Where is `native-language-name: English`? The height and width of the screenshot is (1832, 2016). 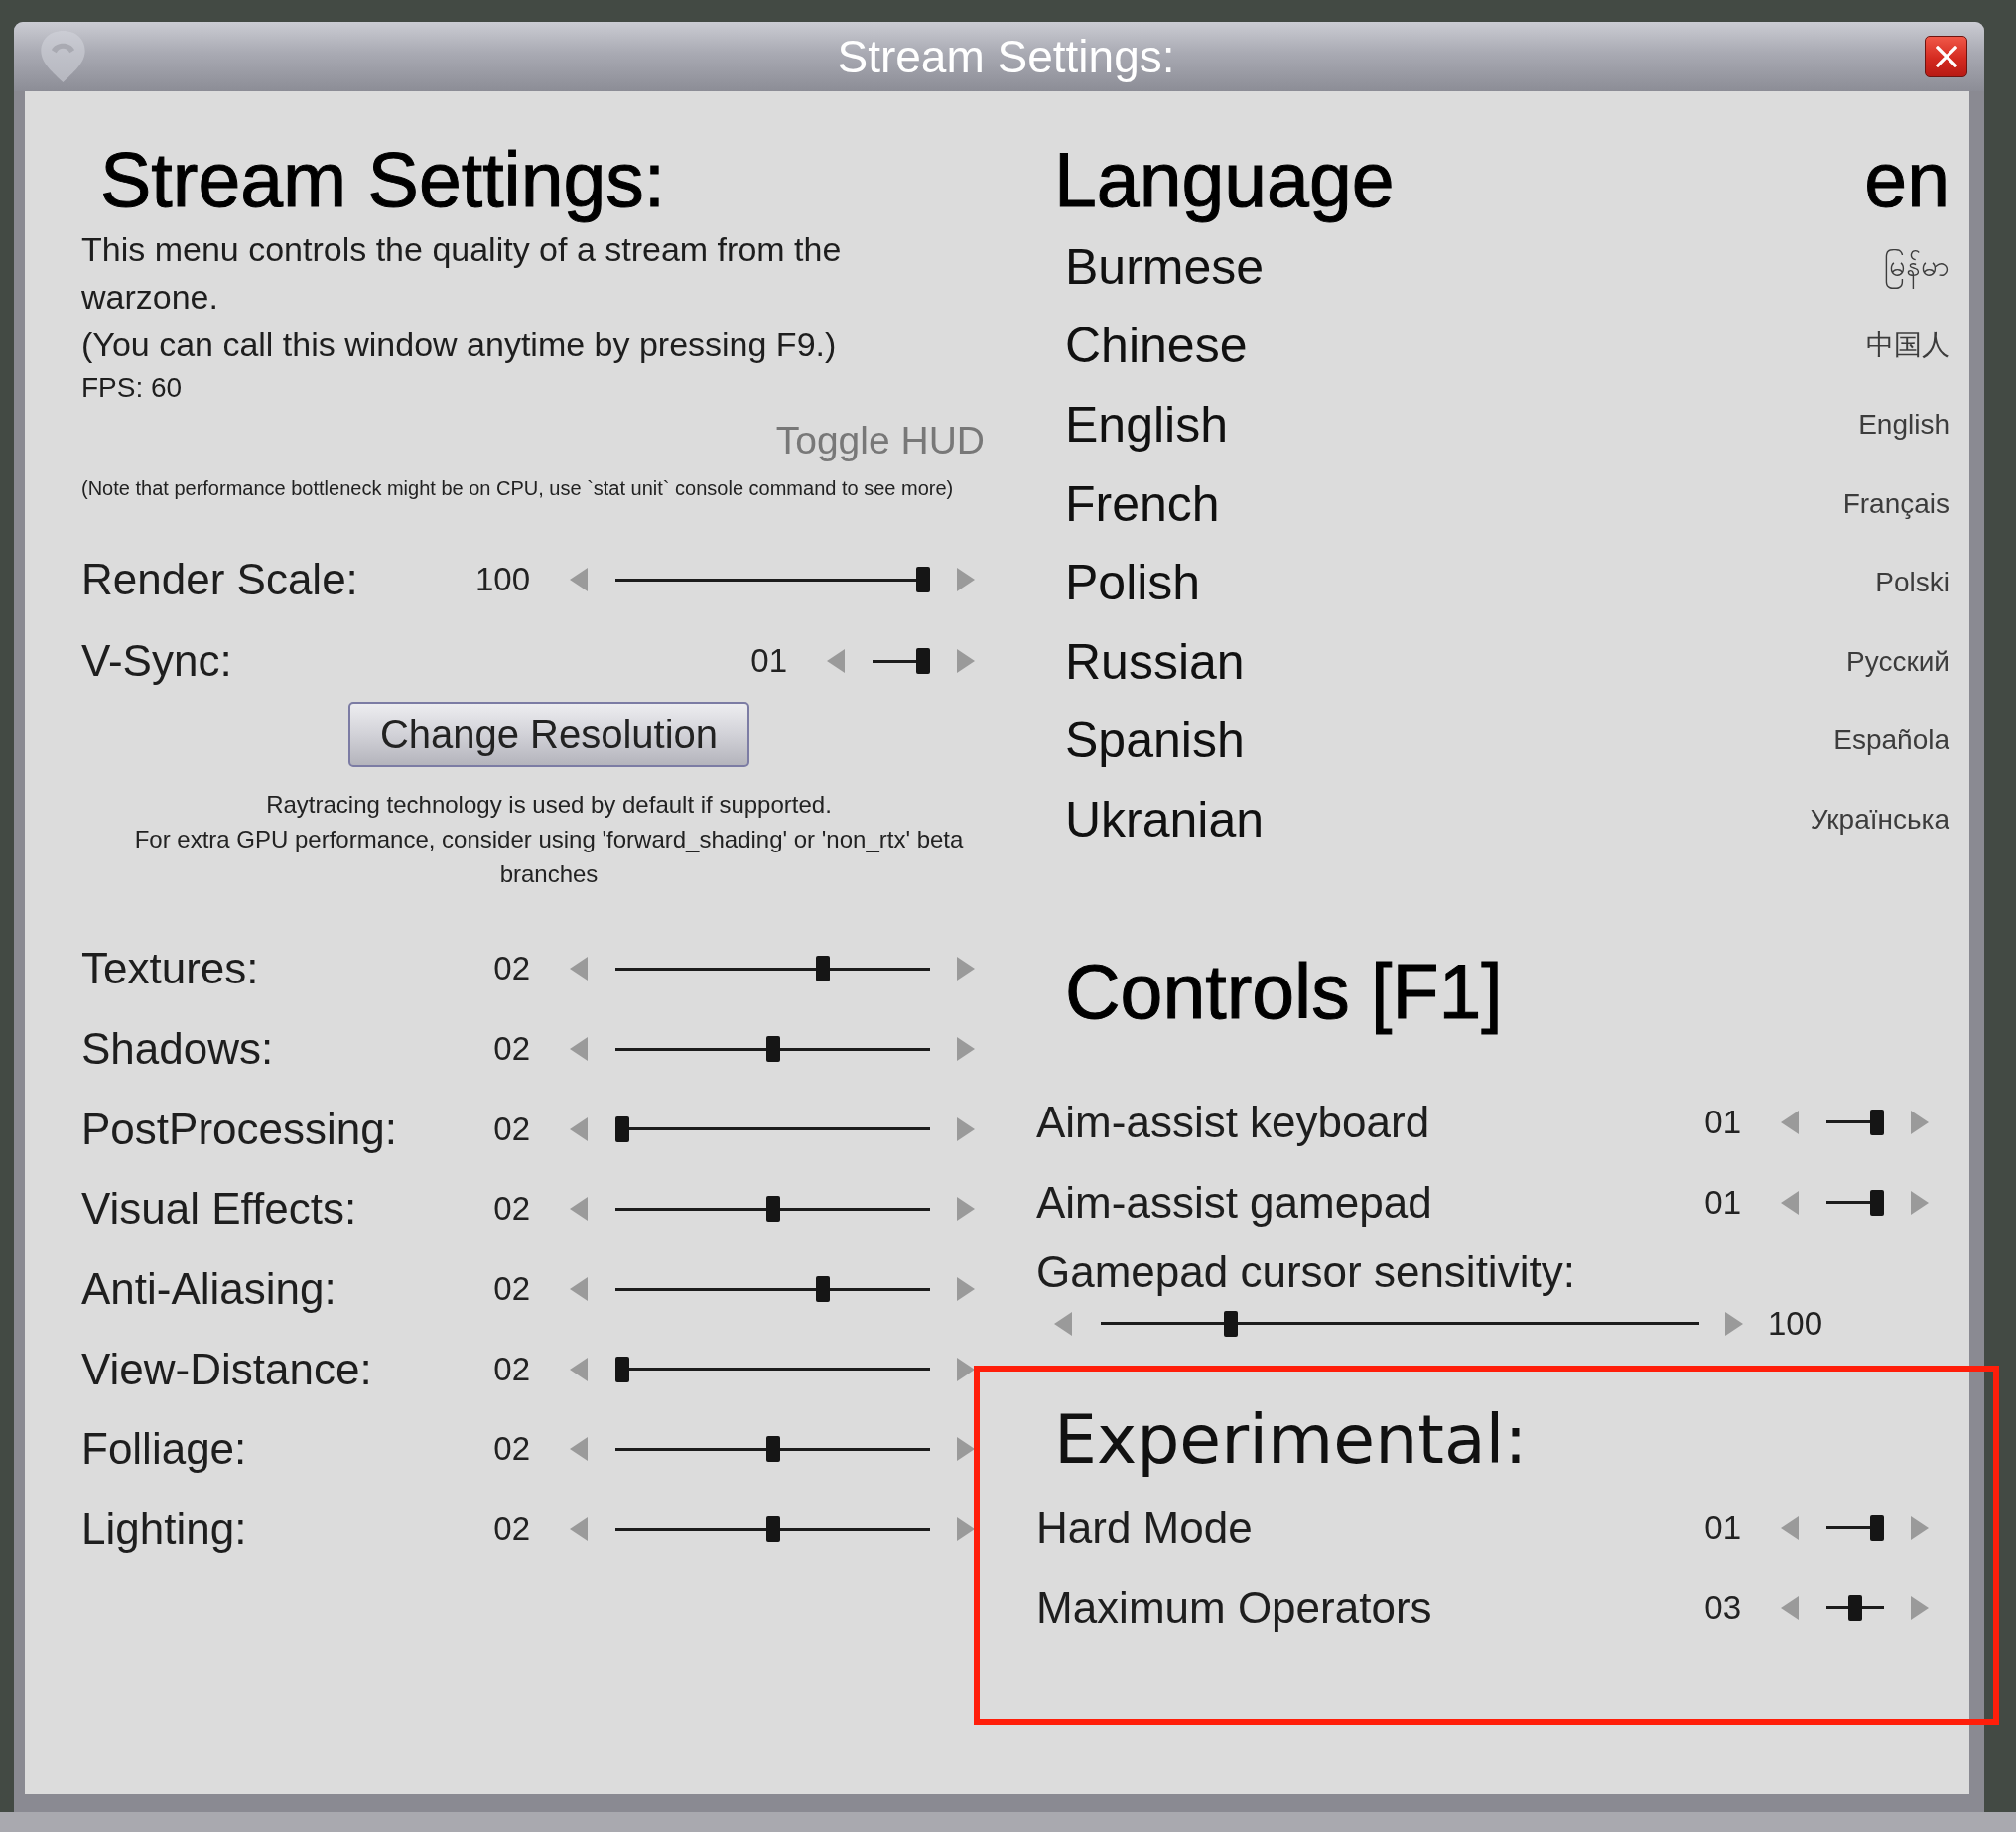
native-language-name: English is located at coordinates (1904, 425).